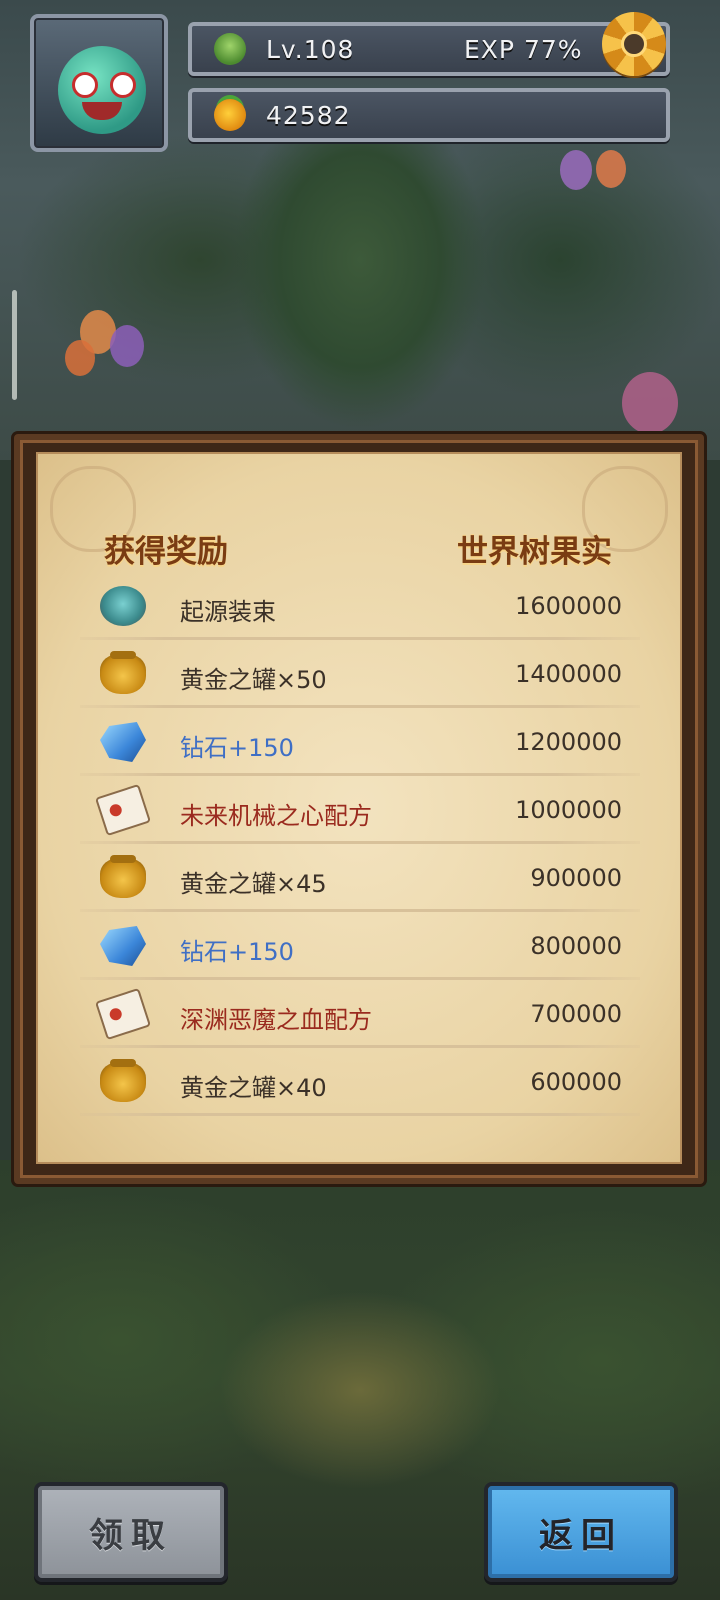 Image resolution: width=720 pixels, height=1600 pixels. Describe the element at coordinates (568, 742) in the screenshot. I see `reward-fruit-value: 1200000` at that location.